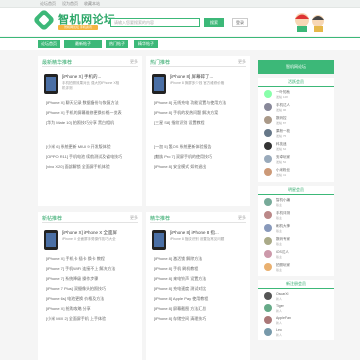 This screenshot has width=360, height=360. I want to click on user-desc: 发帖 96, so click(281, 110).